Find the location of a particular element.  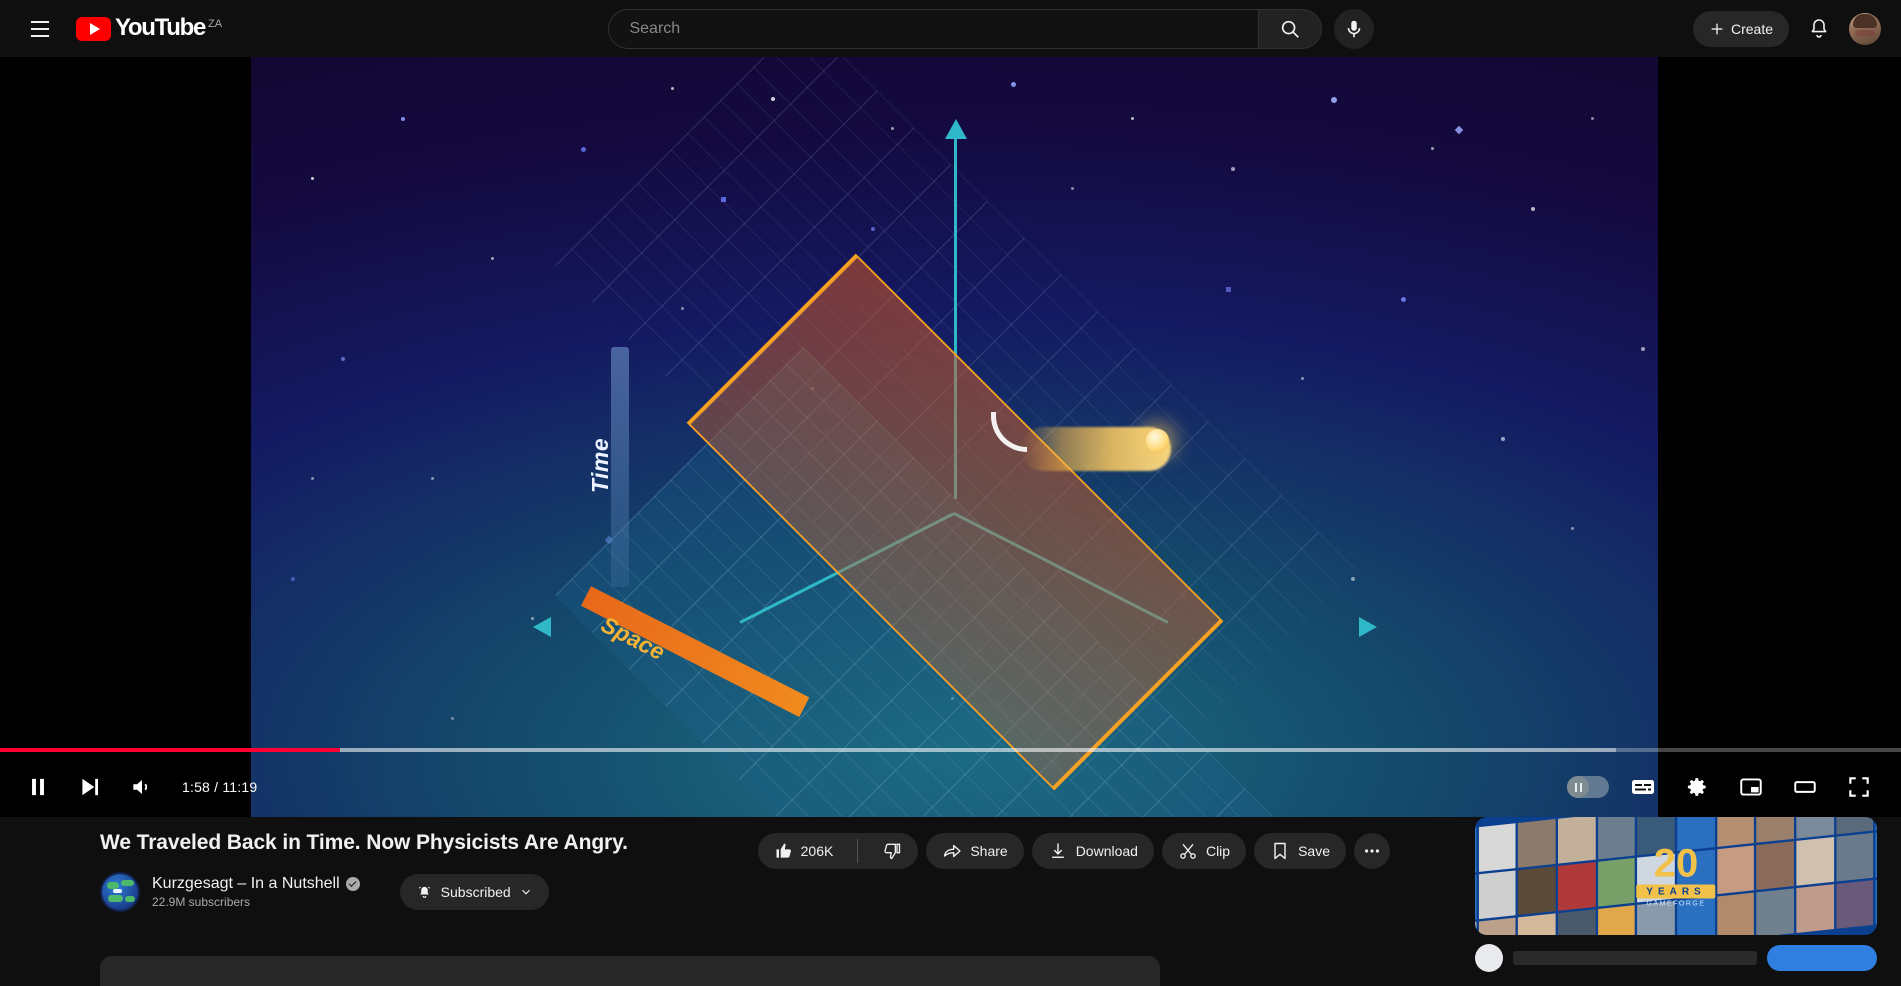

save-label: Save is located at coordinates (1314, 851).